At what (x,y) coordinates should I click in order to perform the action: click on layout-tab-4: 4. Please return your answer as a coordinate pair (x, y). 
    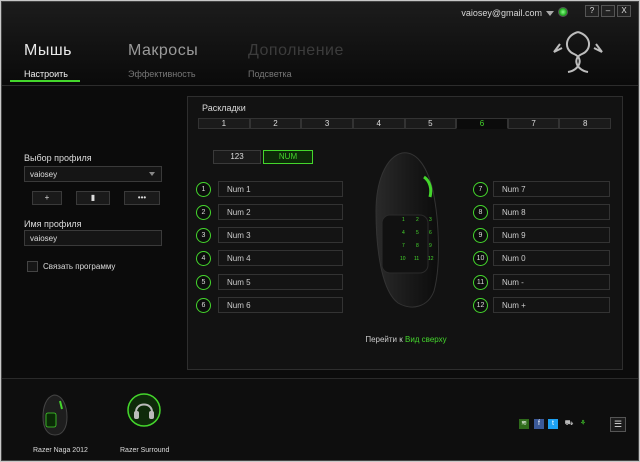
    Looking at the image, I should click on (378, 123).